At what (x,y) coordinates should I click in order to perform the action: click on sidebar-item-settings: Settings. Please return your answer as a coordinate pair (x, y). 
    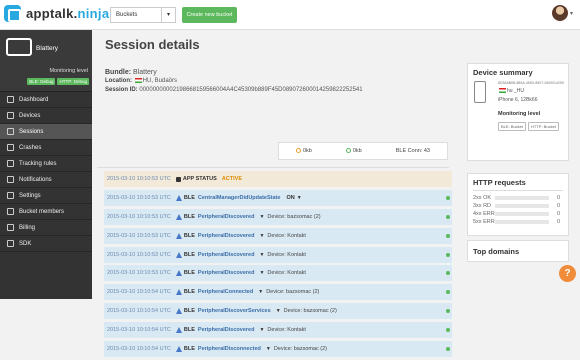
    Looking at the image, I should click on (46, 196).